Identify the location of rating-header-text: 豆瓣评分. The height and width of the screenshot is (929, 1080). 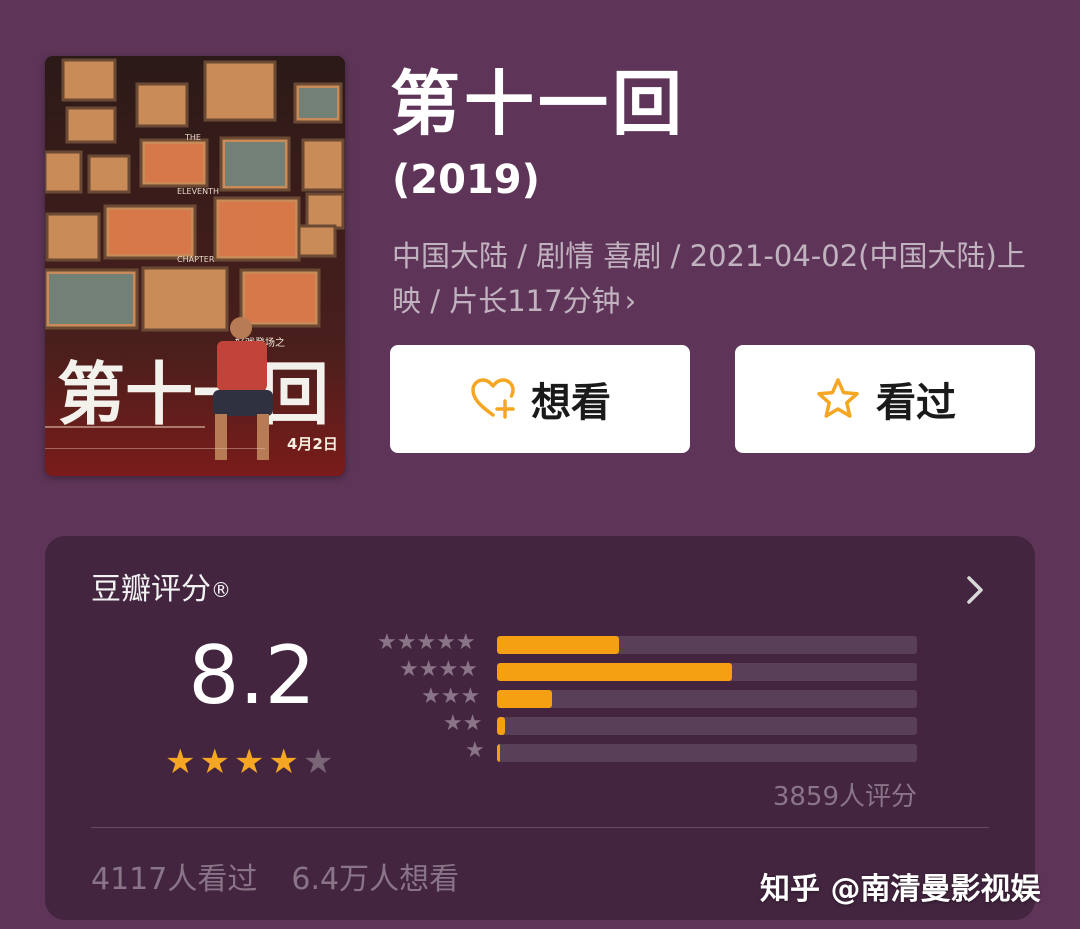
(151, 589).